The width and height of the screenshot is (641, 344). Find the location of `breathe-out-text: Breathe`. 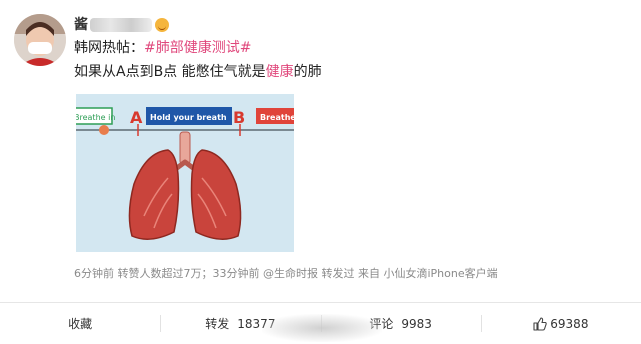

breathe-out-text: Breathe is located at coordinates (277, 117).